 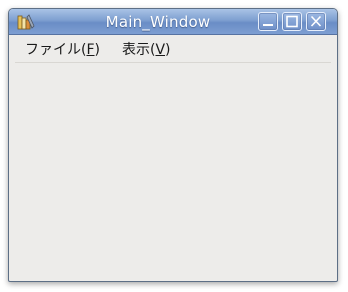 What do you see at coordinates (97, 50) in the screenshot?
I see `menu-file-suffix: )` at bounding box center [97, 50].